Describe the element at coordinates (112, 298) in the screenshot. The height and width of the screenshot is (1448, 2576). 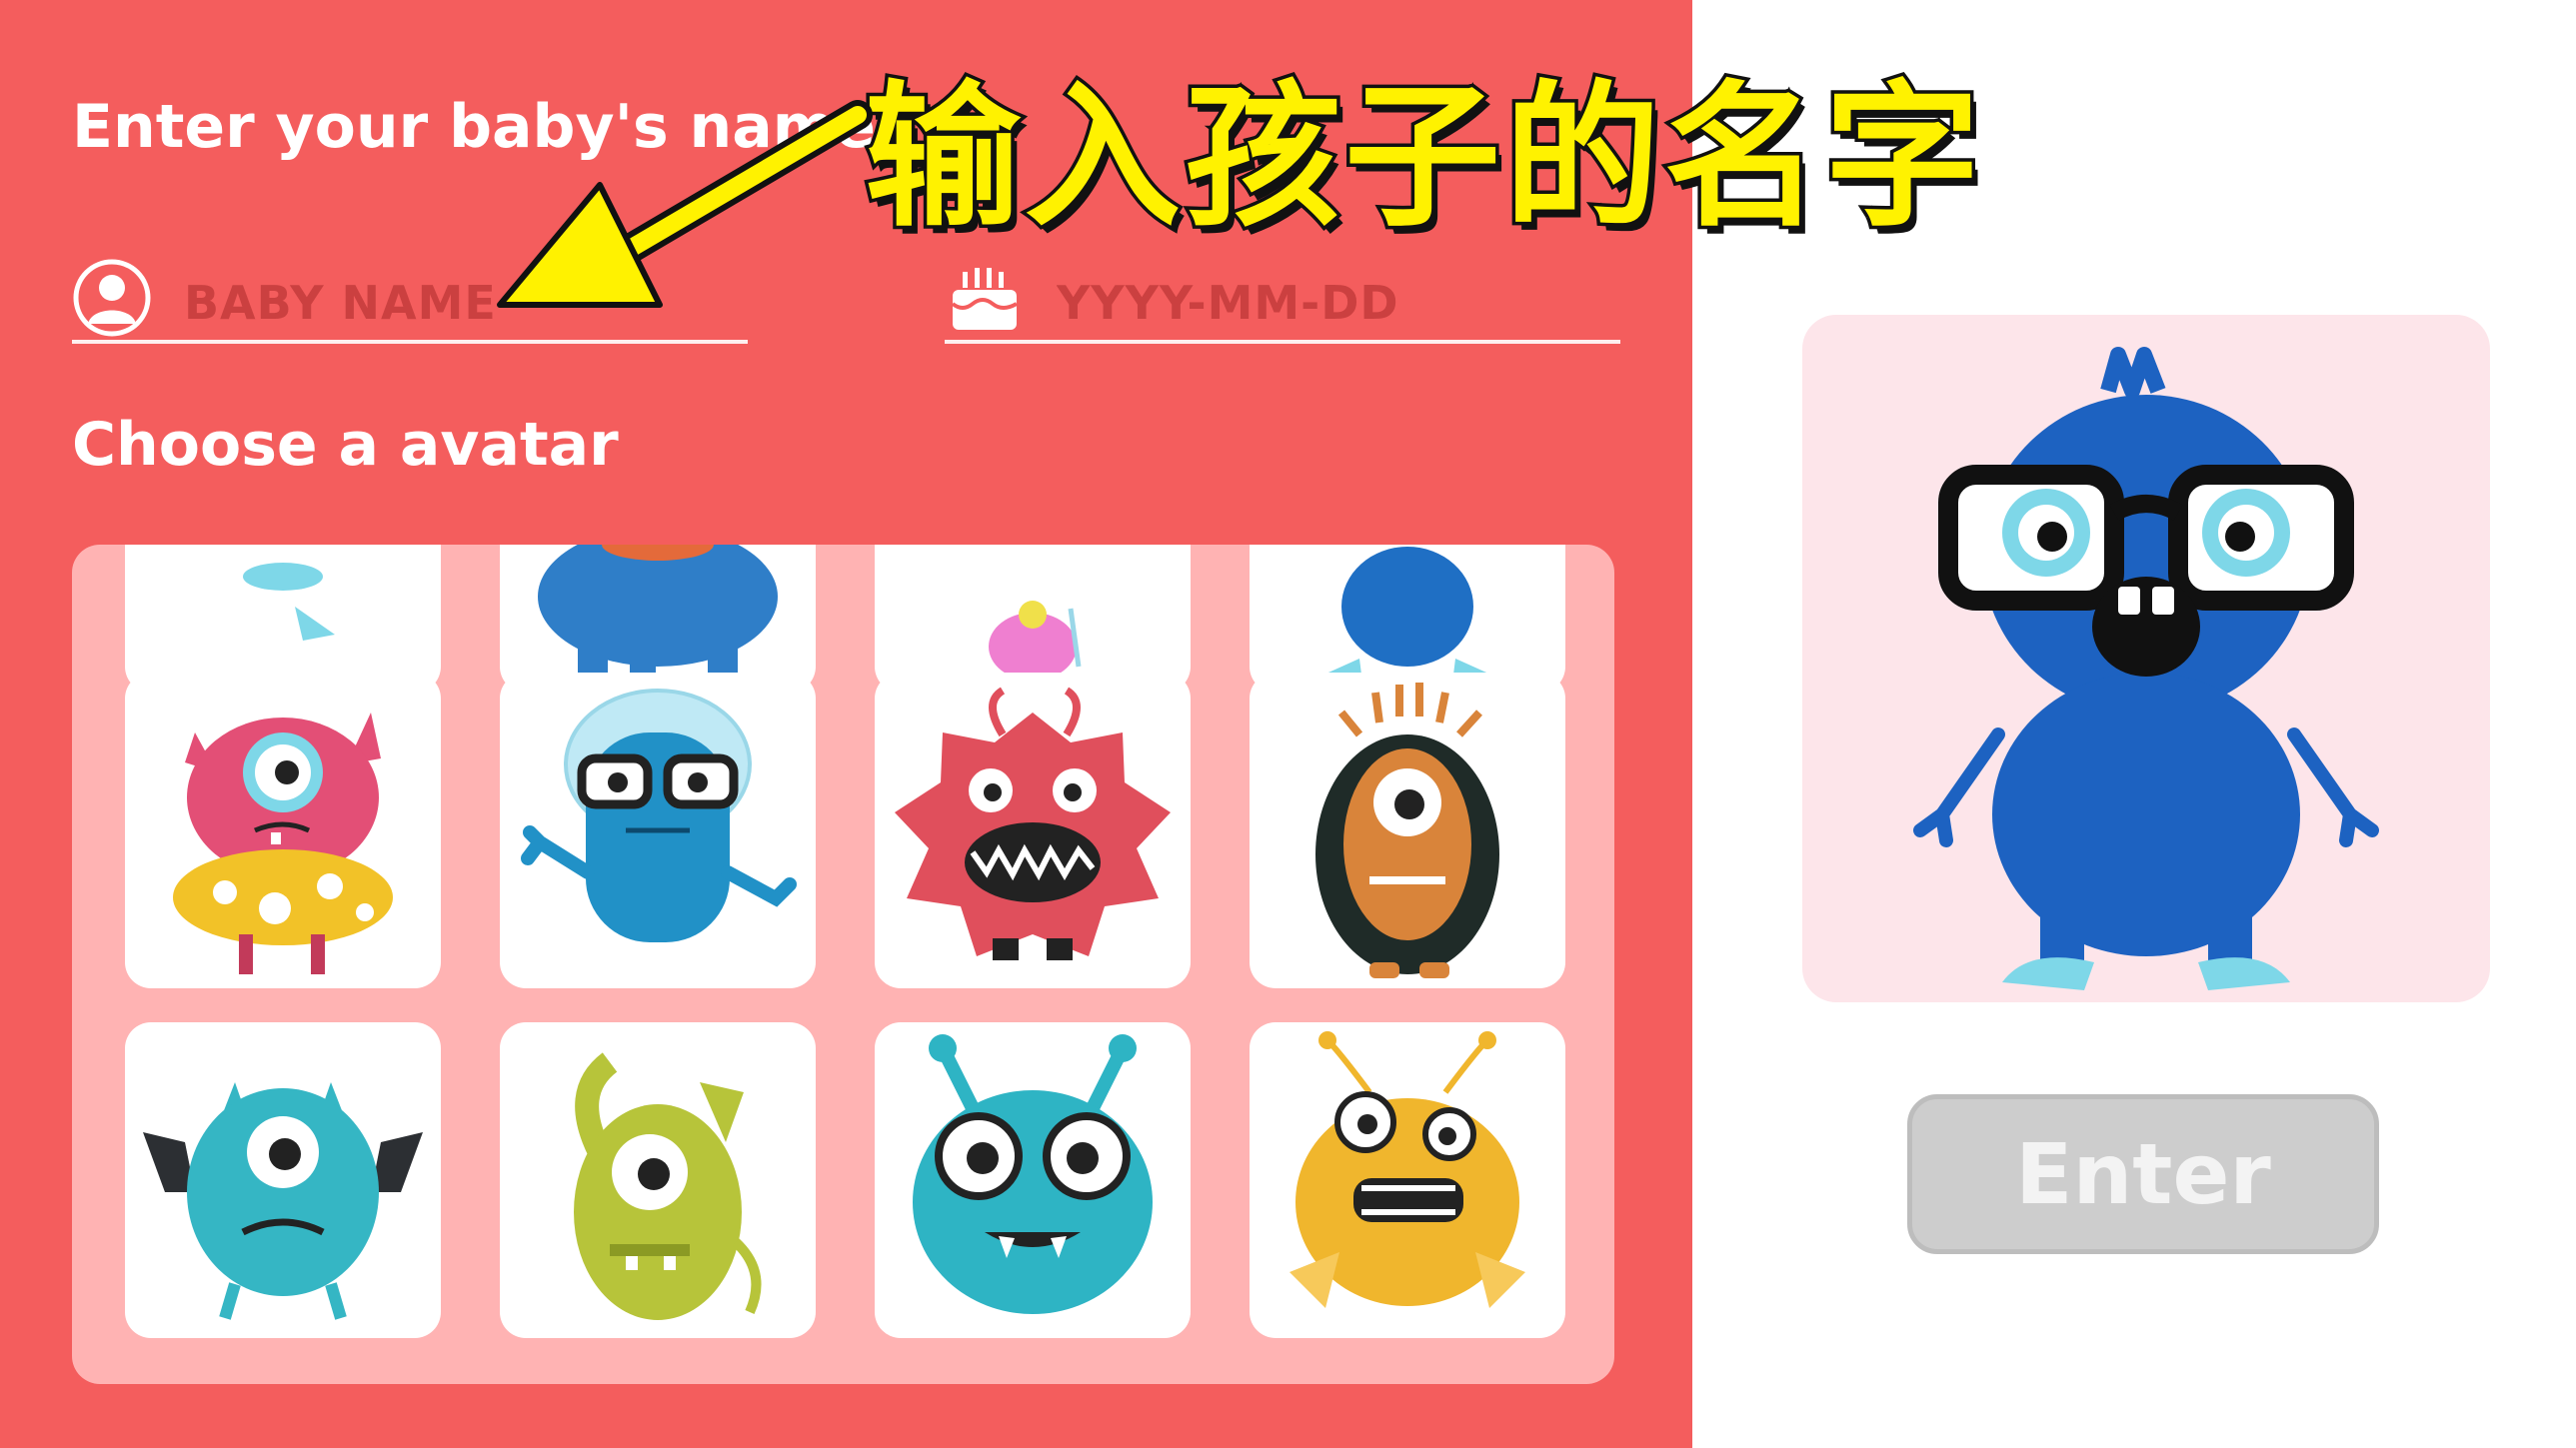
I see `person-icon` at that location.